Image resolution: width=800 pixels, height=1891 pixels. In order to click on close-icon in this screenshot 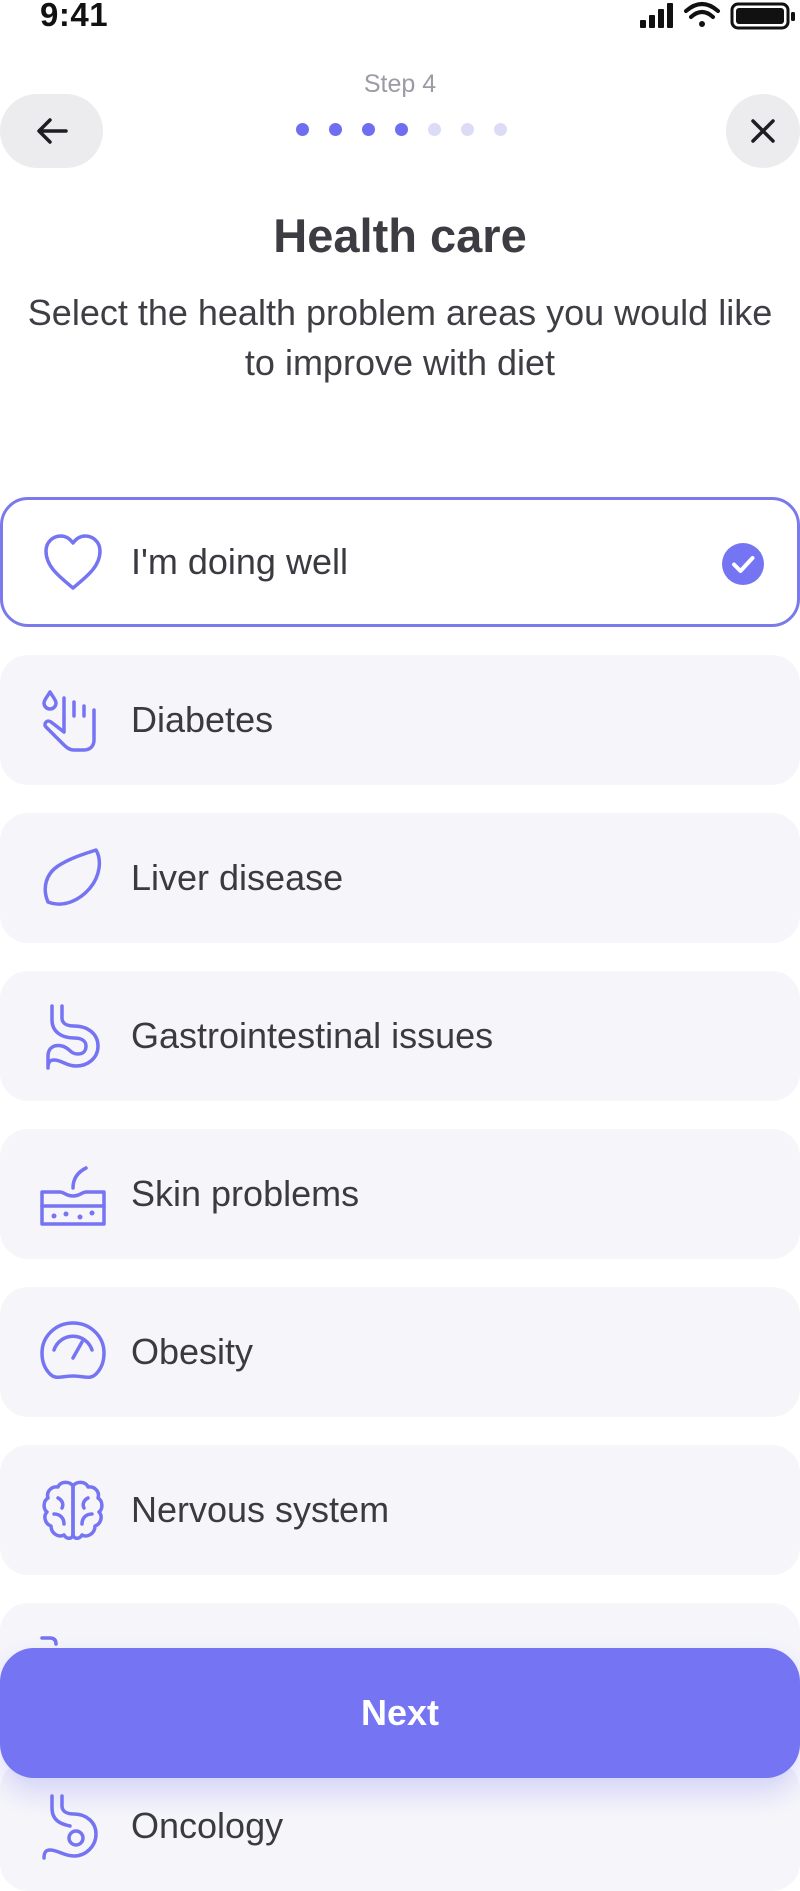, I will do `click(763, 131)`.